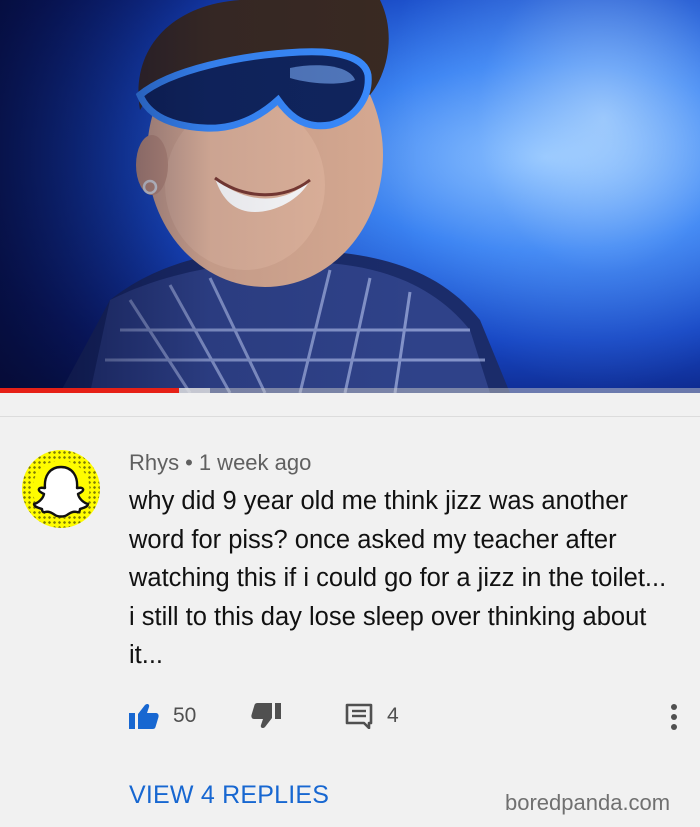  What do you see at coordinates (350, 416) in the screenshot?
I see `section-divider` at bounding box center [350, 416].